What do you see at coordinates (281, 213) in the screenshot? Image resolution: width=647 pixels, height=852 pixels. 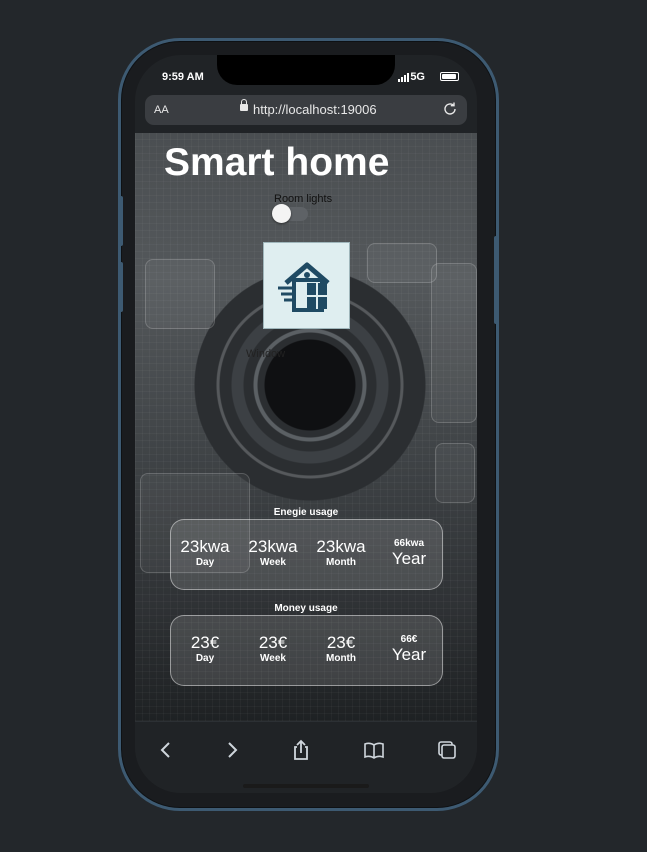 I see `toggle-knob` at bounding box center [281, 213].